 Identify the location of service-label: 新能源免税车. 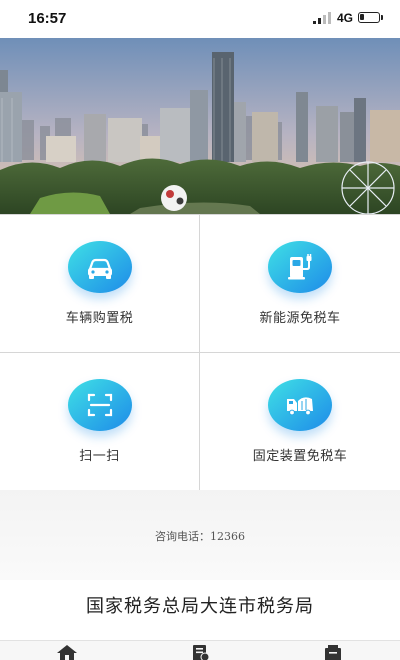
(300, 318).